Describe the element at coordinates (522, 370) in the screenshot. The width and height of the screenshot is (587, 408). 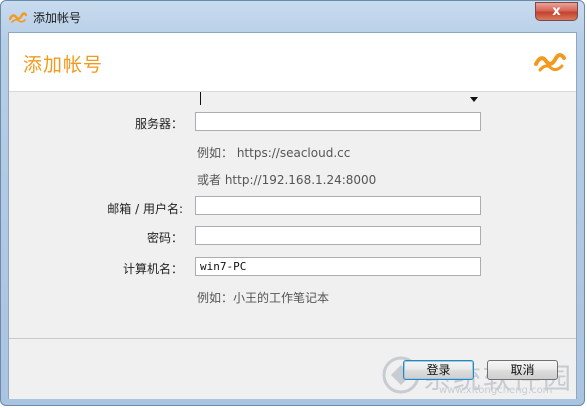
I see `cancel-button: 取消` at that location.